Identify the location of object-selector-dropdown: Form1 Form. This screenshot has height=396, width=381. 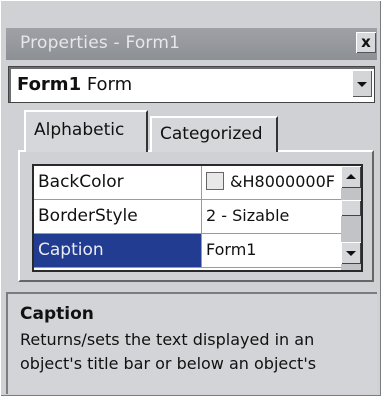
(191, 84).